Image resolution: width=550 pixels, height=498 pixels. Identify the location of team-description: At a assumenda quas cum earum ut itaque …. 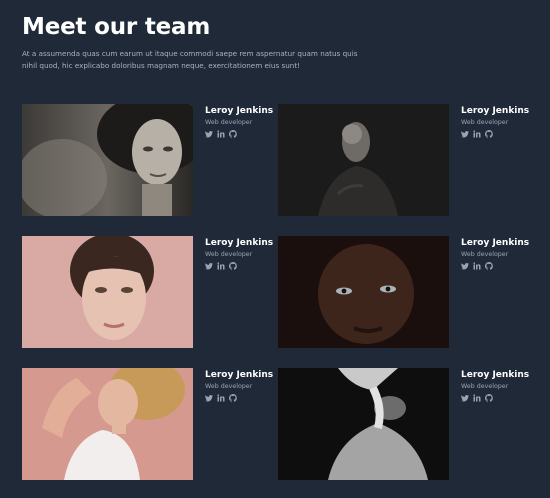
(190, 59).